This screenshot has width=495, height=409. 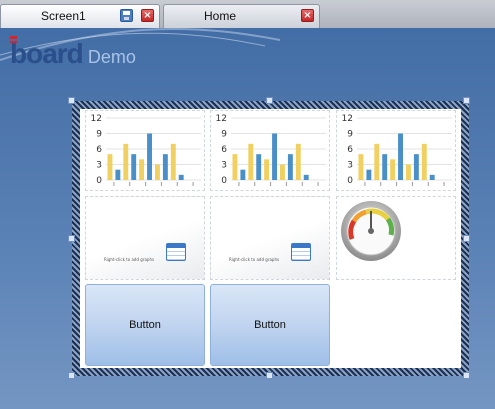 What do you see at coordinates (220, 16) in the screenshot?
I see `tab-label: Home` at bounding box center [220, 16].